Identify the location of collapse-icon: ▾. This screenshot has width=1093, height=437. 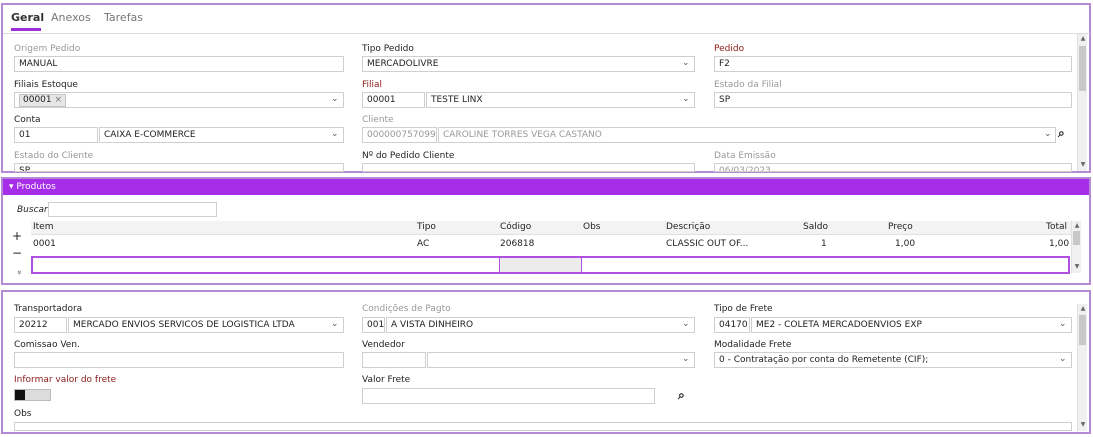
(11, 187).